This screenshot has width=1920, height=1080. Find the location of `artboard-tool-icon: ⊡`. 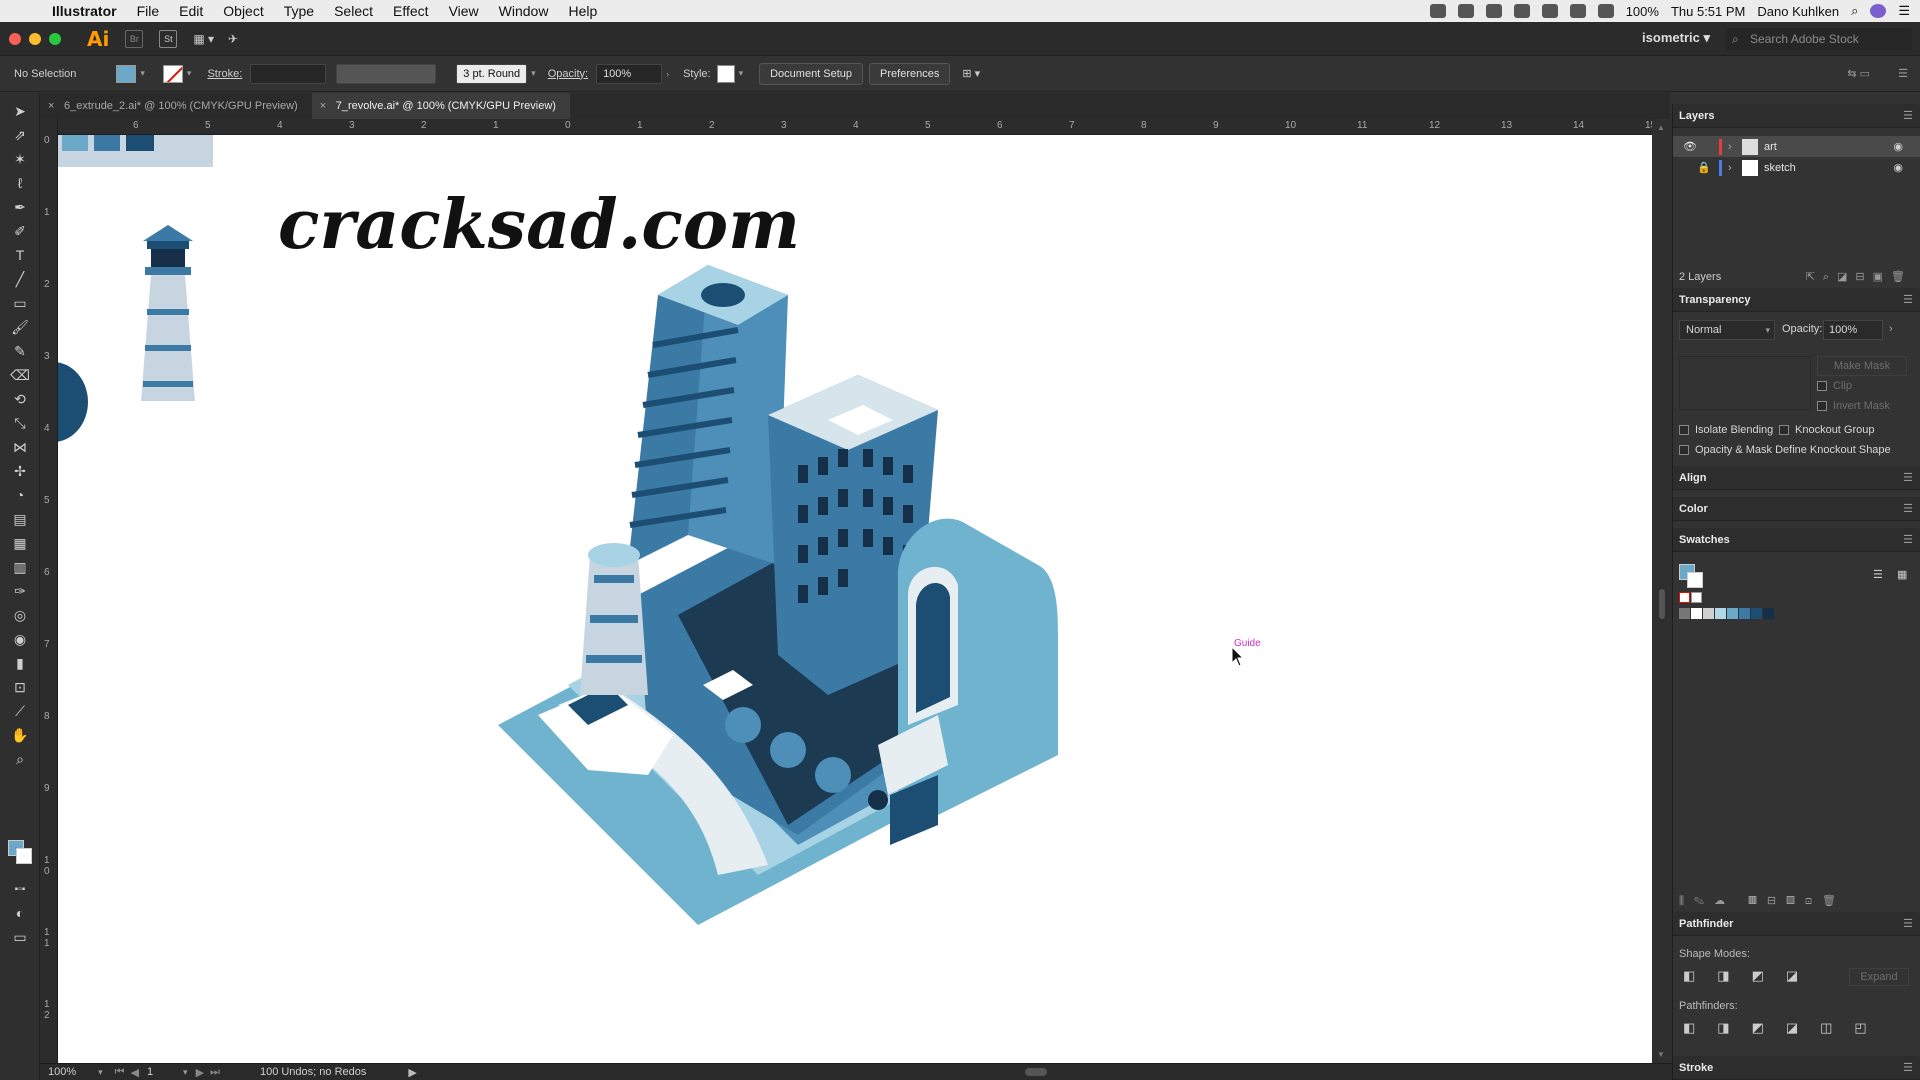

artboard-tool-icon: ⊡ is located at coordinates (20, 687).